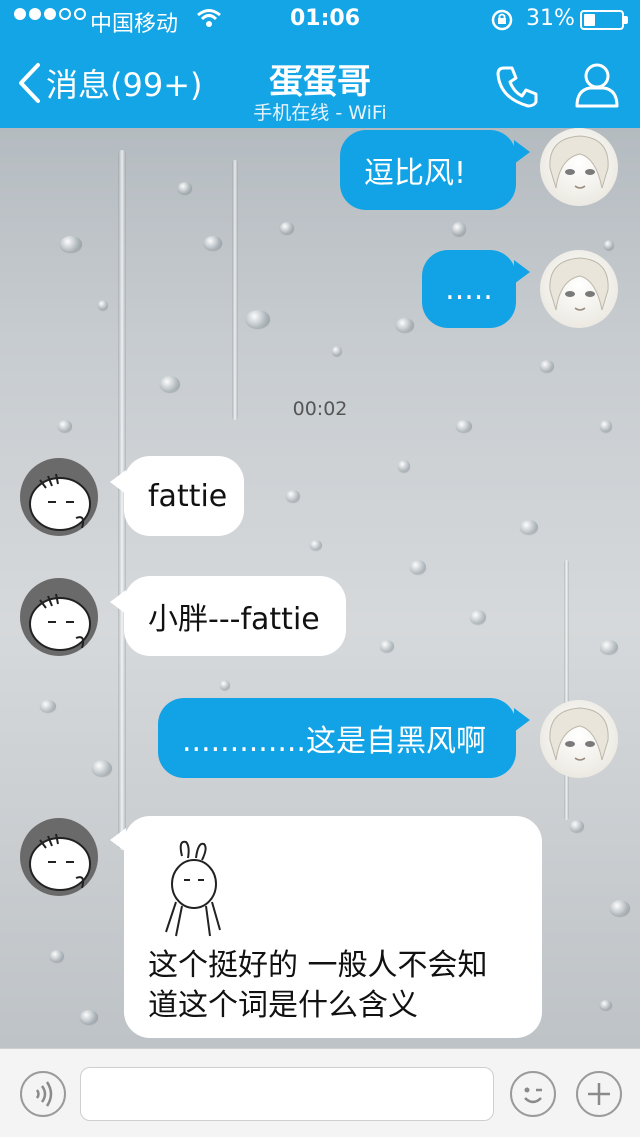  What do you see at coordinates (602, 20) in the screenshot?
I see `battery-icon` at bounding box center [602, 20].